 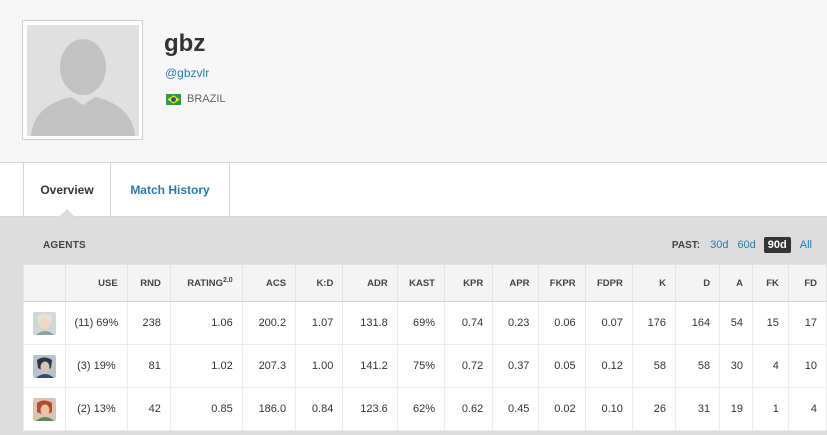 What do you see at coordinates (148, 323) in the screenshot?
I see `cell-rnd: 238` at bounding box center [148, 323].